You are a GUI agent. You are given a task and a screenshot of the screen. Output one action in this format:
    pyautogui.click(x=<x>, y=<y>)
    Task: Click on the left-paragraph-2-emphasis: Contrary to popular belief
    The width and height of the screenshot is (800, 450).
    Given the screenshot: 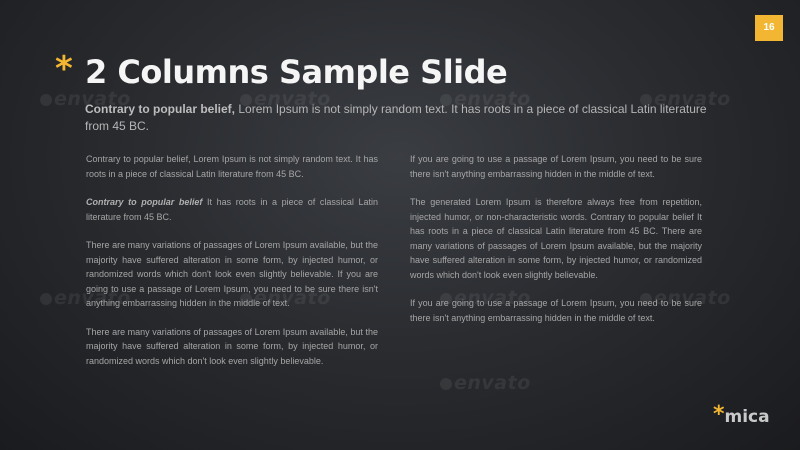 What is the action you would take?
    pyautogui.click(x=144, y=202)
    